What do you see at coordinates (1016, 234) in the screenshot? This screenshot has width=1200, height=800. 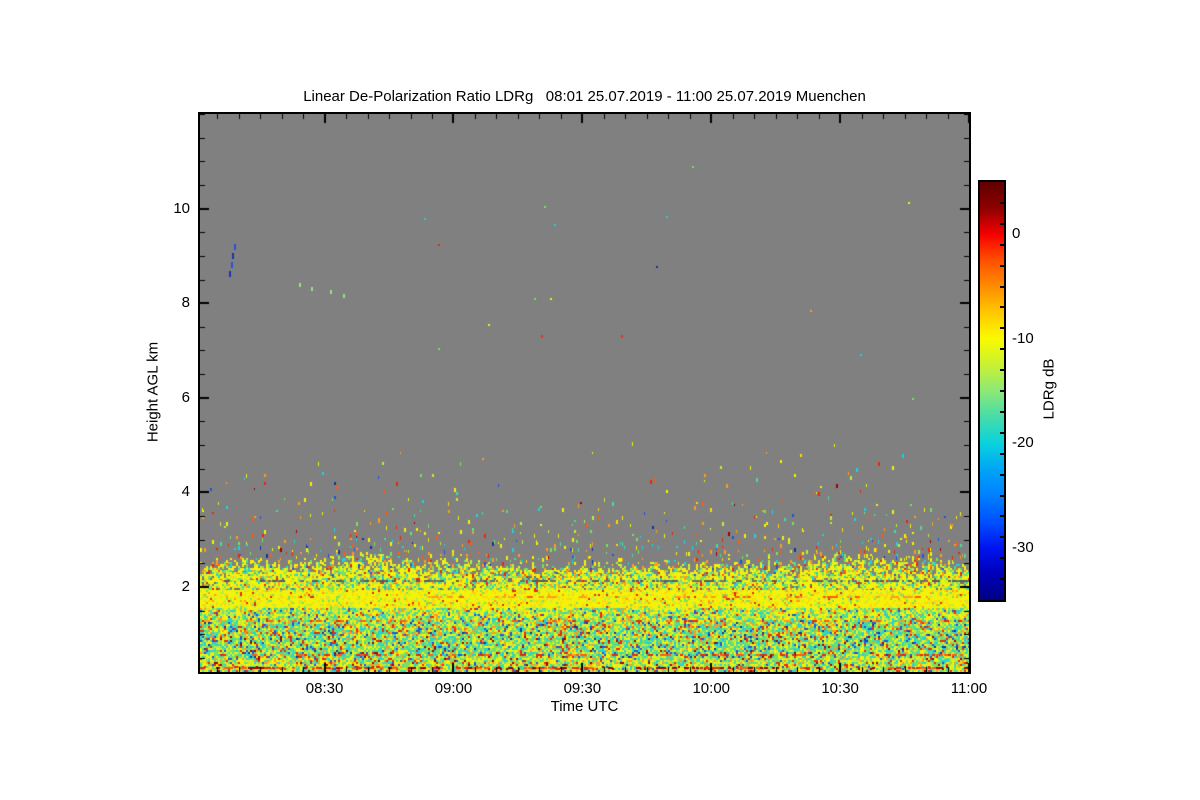 I see `colorbar-tick-label: 0` at bounding box center [1016, 234].